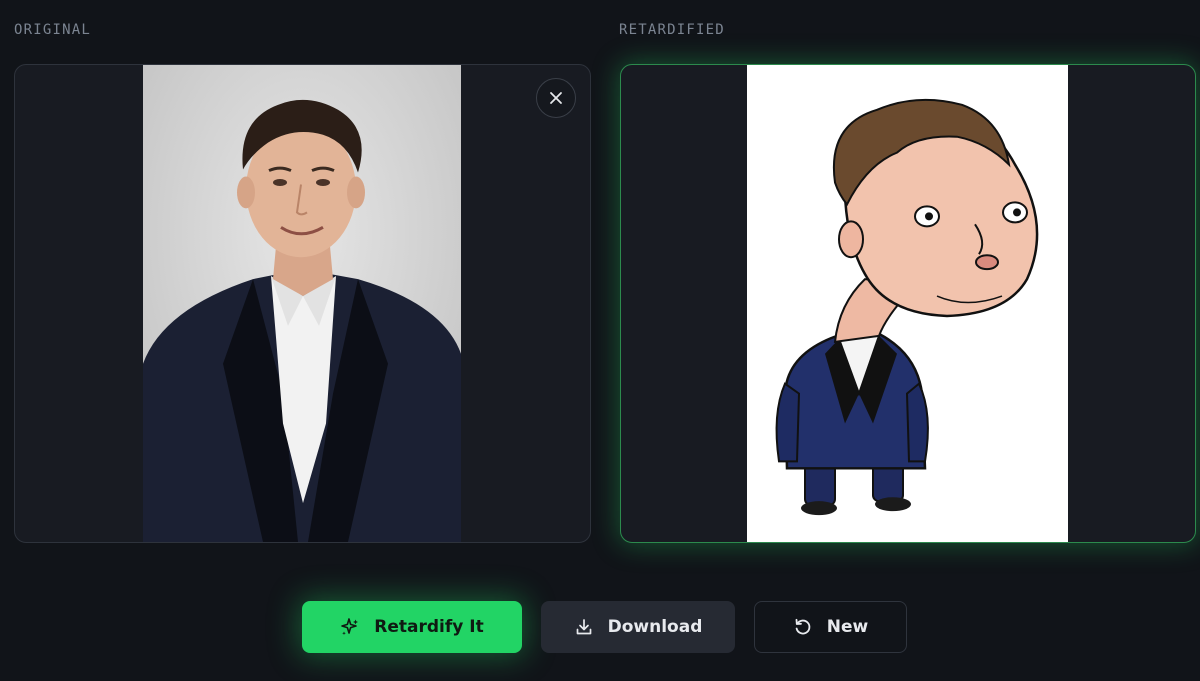 The height and width of the screenshot is (681, 1200). What do you see at coordinates (803, 626) in the screenshot?
I see `refresh-icon` at bounding box center [803, 626].